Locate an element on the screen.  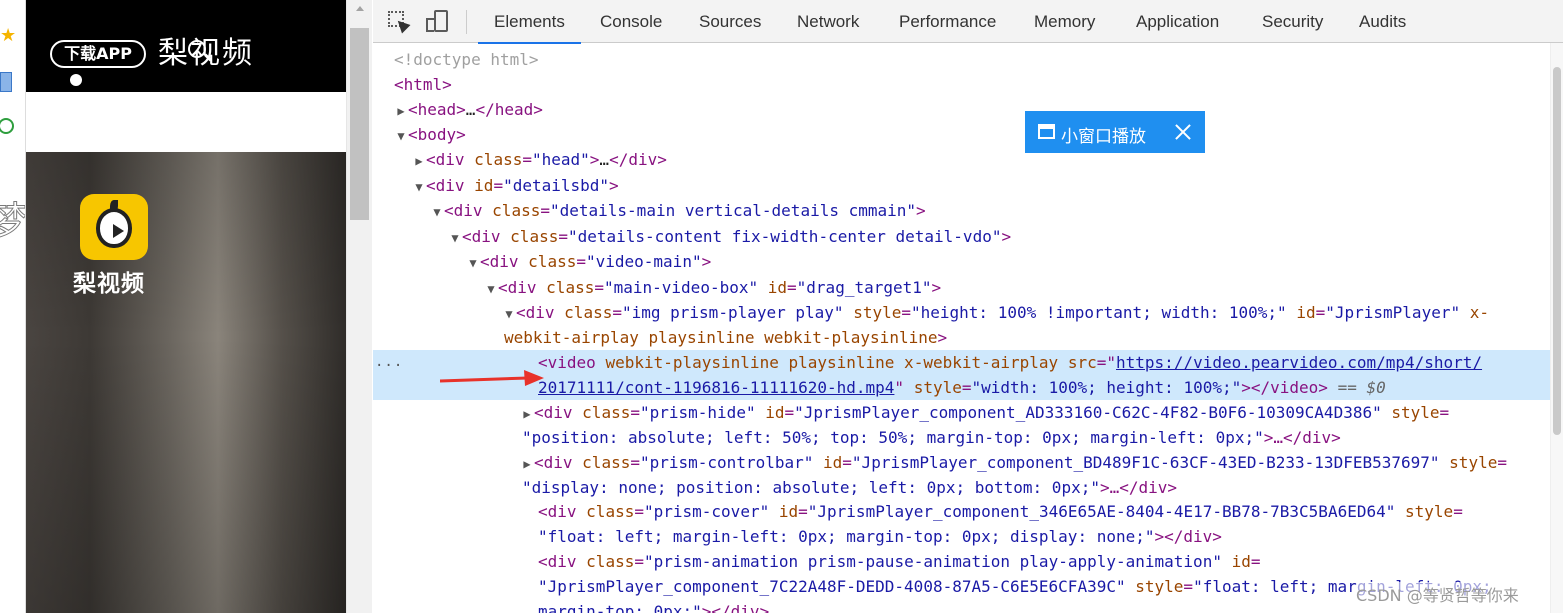
tab-sources: Sources is located at coordinates (730, 21).